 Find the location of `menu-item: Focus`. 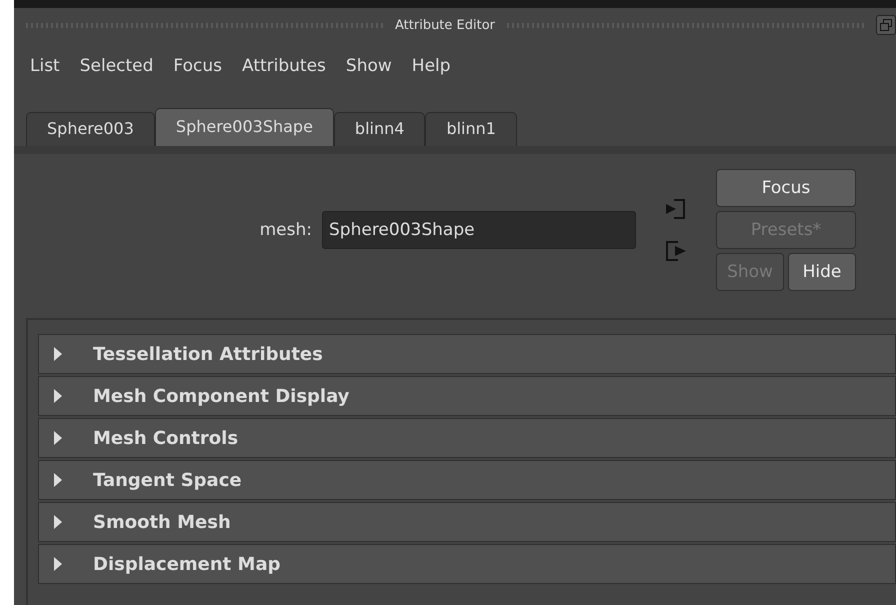

menu-item: Focus is located at coordinates (197, 66).